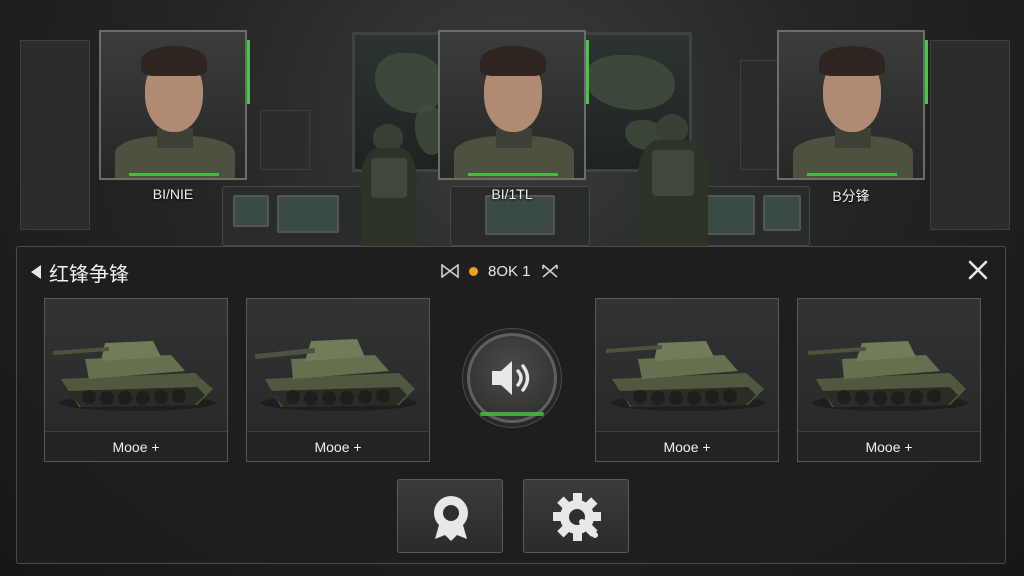 This screenshot has width=1024, height=576. Describe the element at coordinates (390, 189) in the screenshot. I see `soldier-left` at that location.